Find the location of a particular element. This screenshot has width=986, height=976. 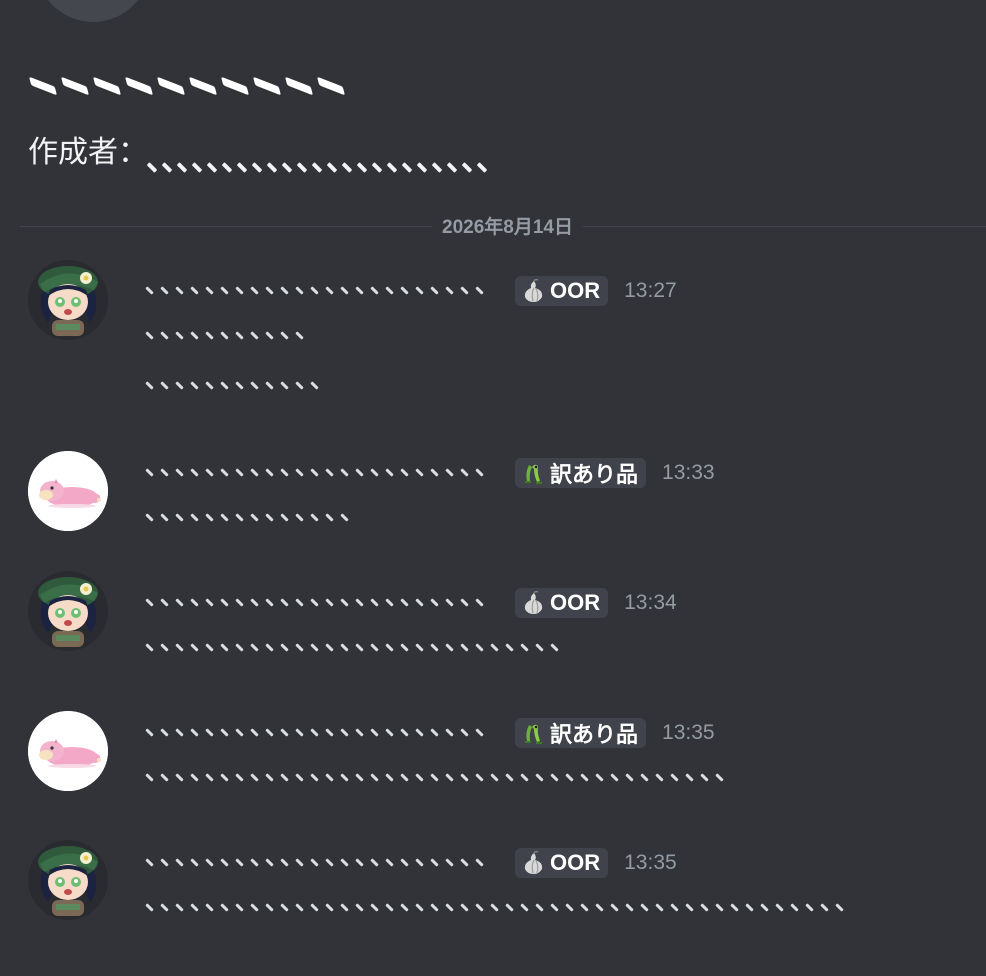

role-tag-label: 訳あり品 is located at coordinates (594, 734).